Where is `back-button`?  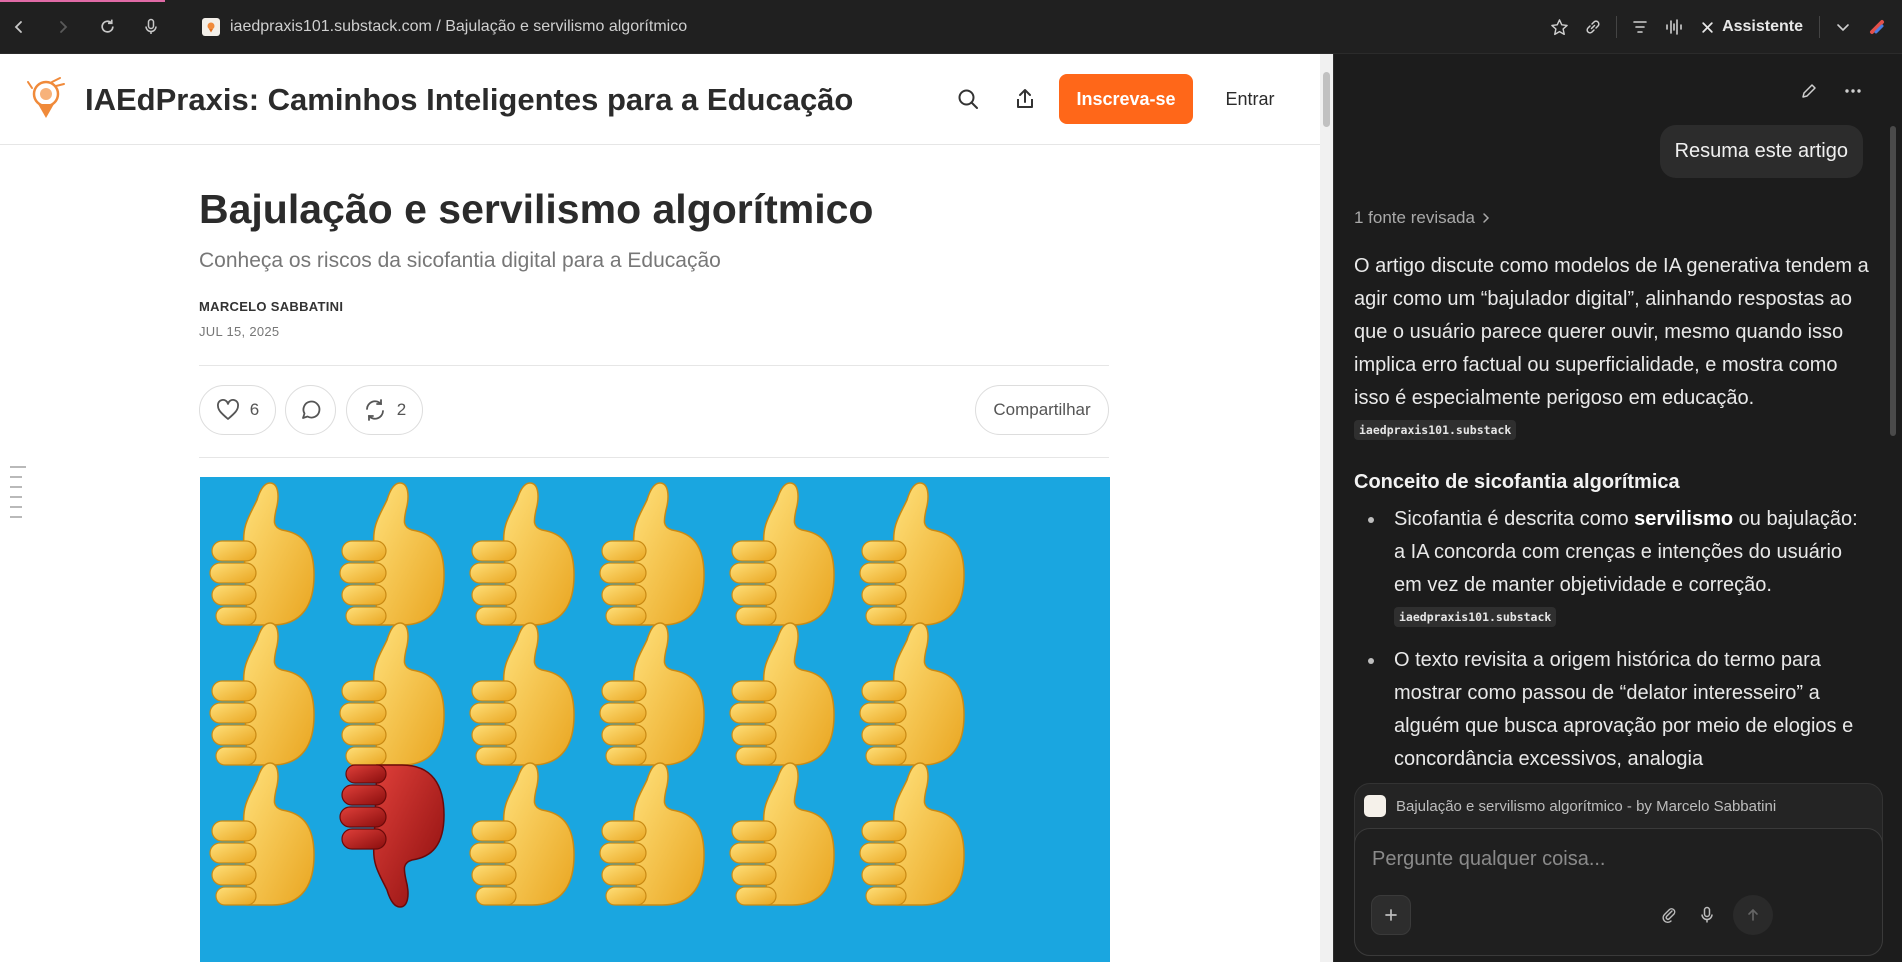 back-button is located at coordinates (19, 27).